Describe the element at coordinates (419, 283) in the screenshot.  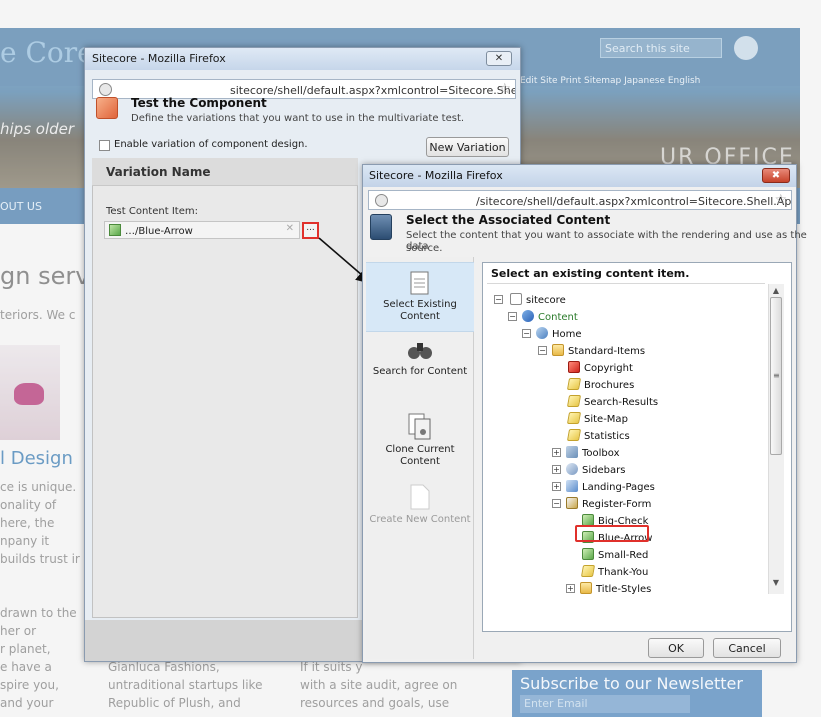
I see `document-icon` at that location.